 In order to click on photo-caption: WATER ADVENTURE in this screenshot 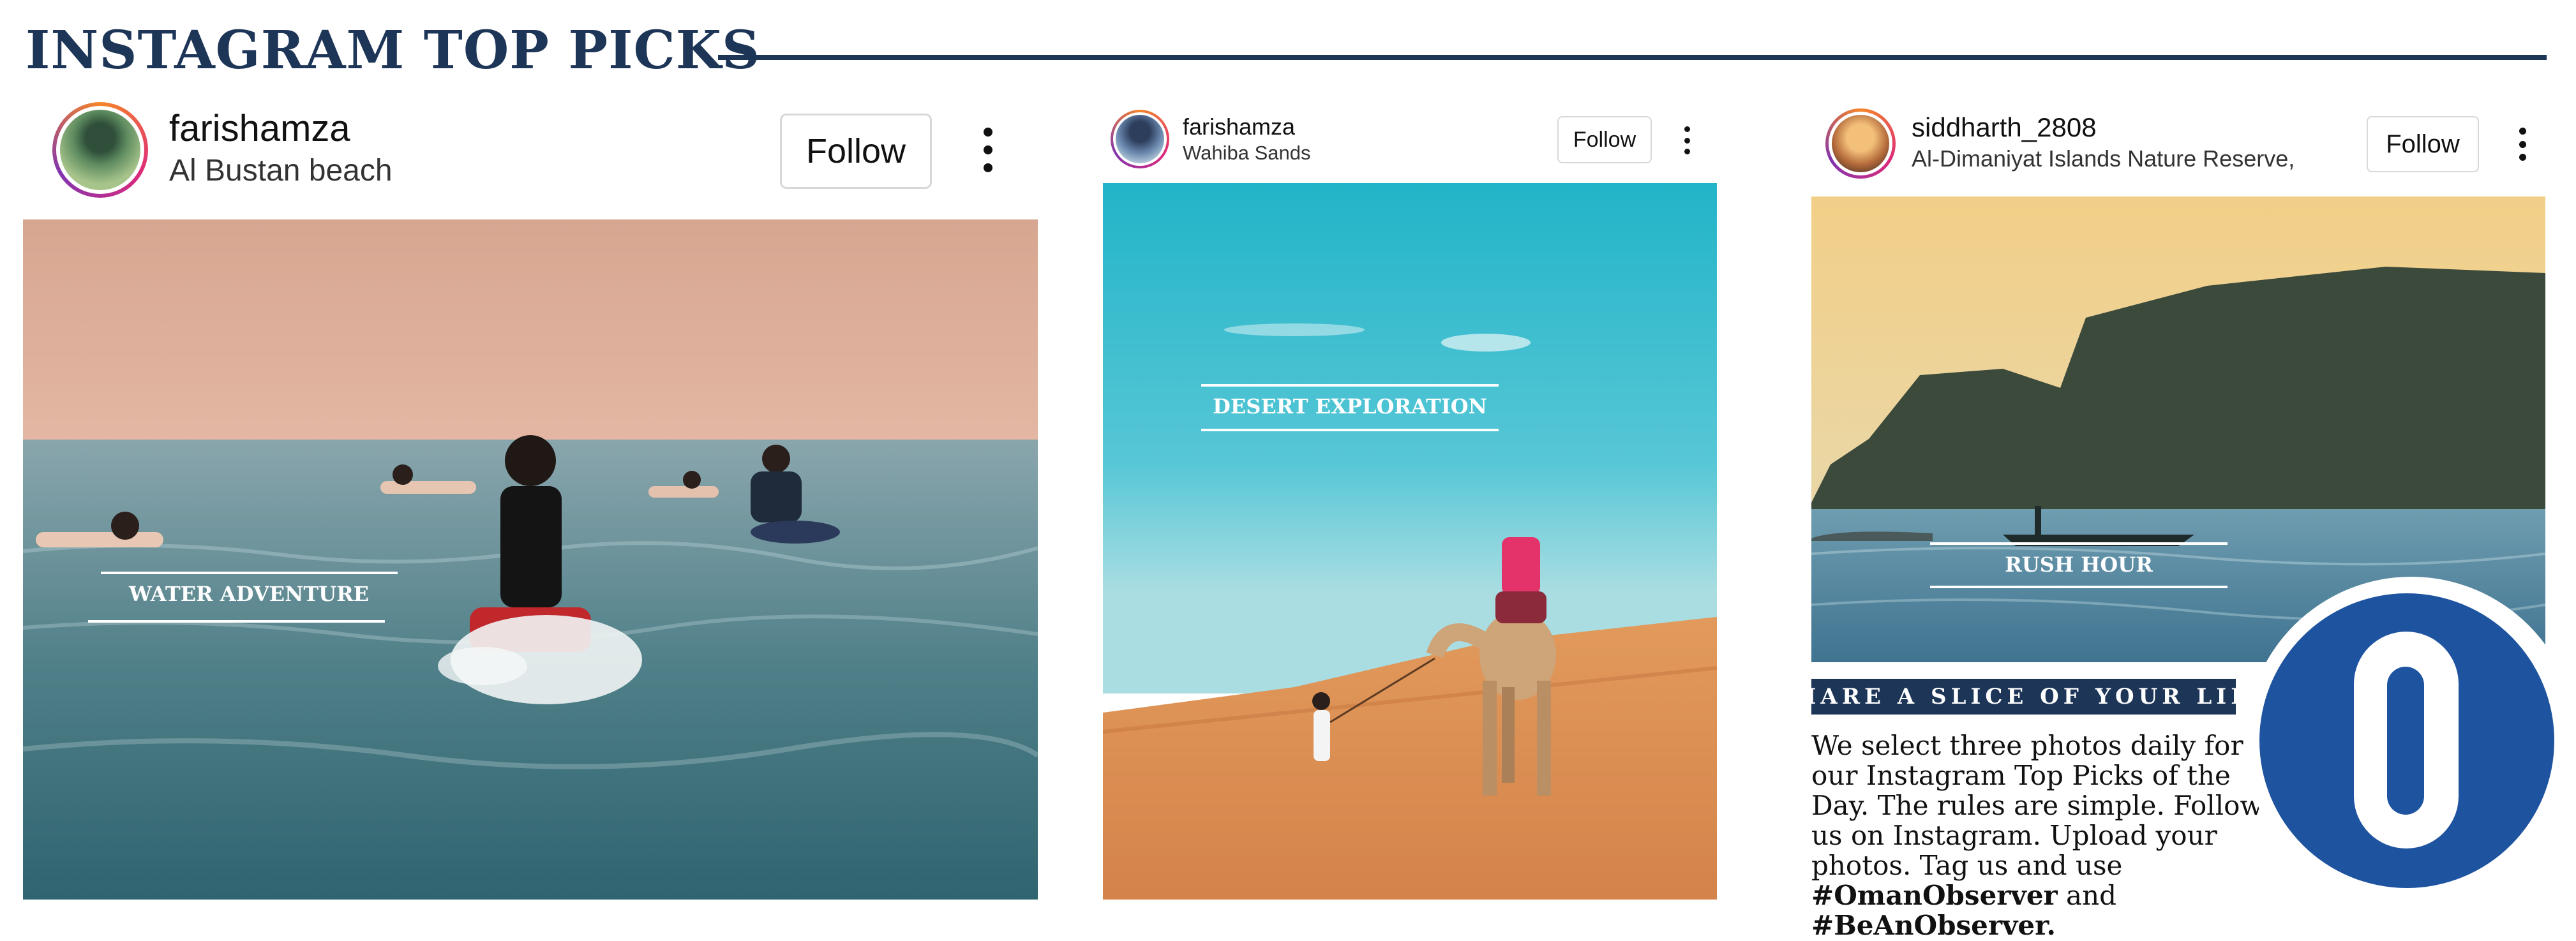, I will do `click(249, 594)`.